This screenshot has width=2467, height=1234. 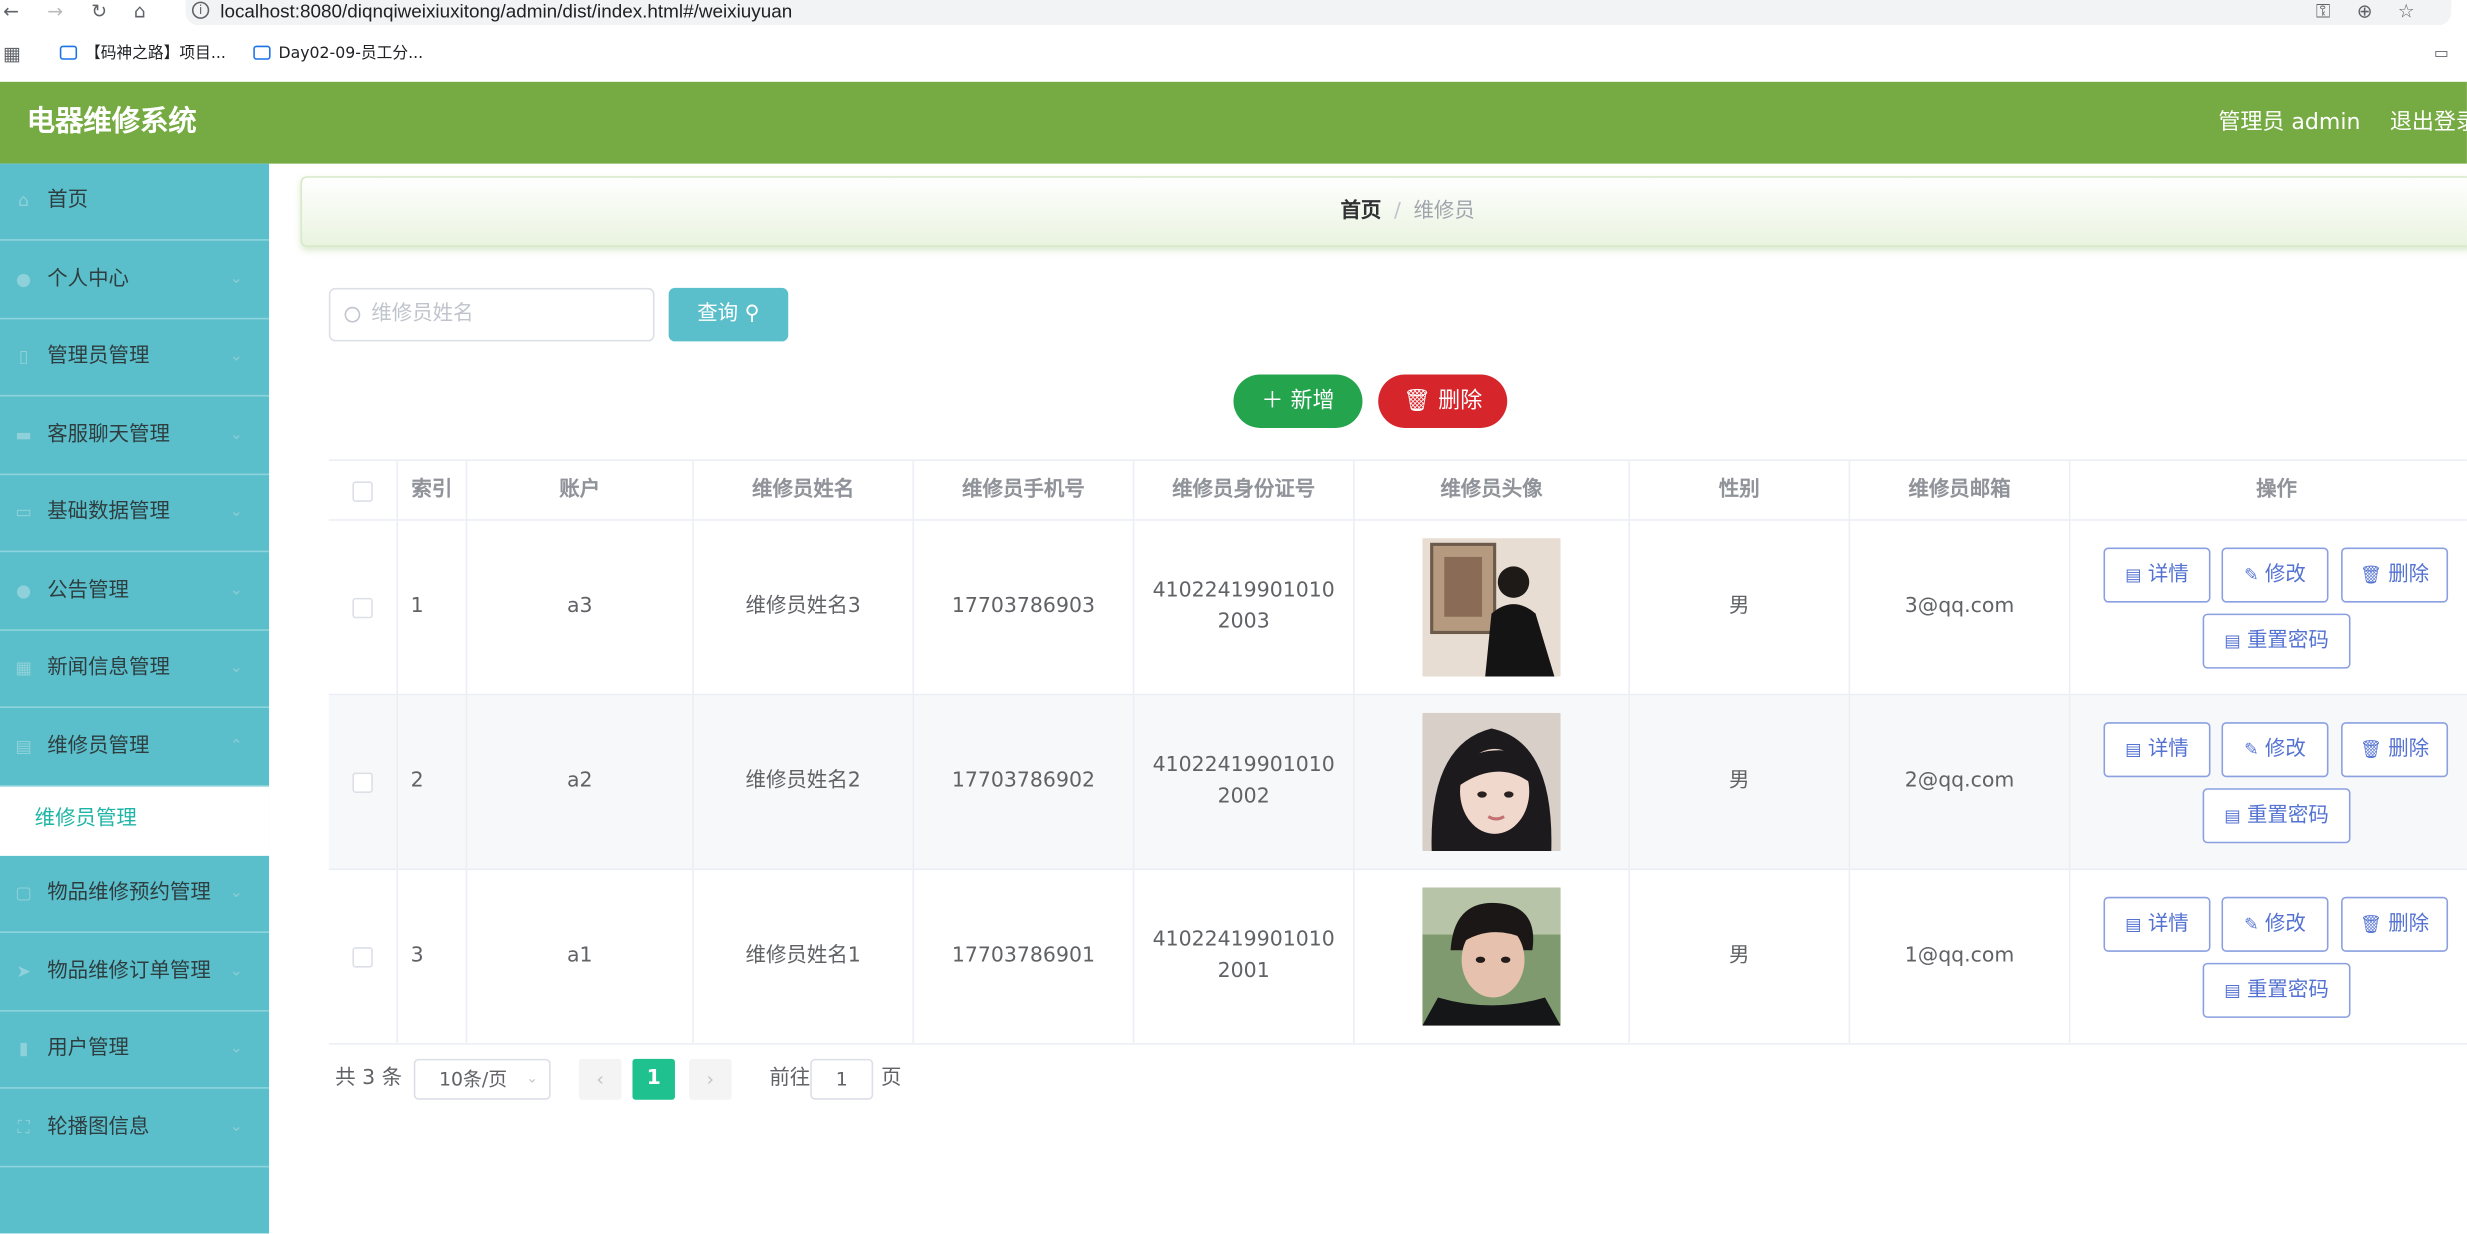 What do you see at coordinates (98, 746) in the screenshot?
I see `sidebar-item-label: 维修员管理` at bounding box center [98, 746].